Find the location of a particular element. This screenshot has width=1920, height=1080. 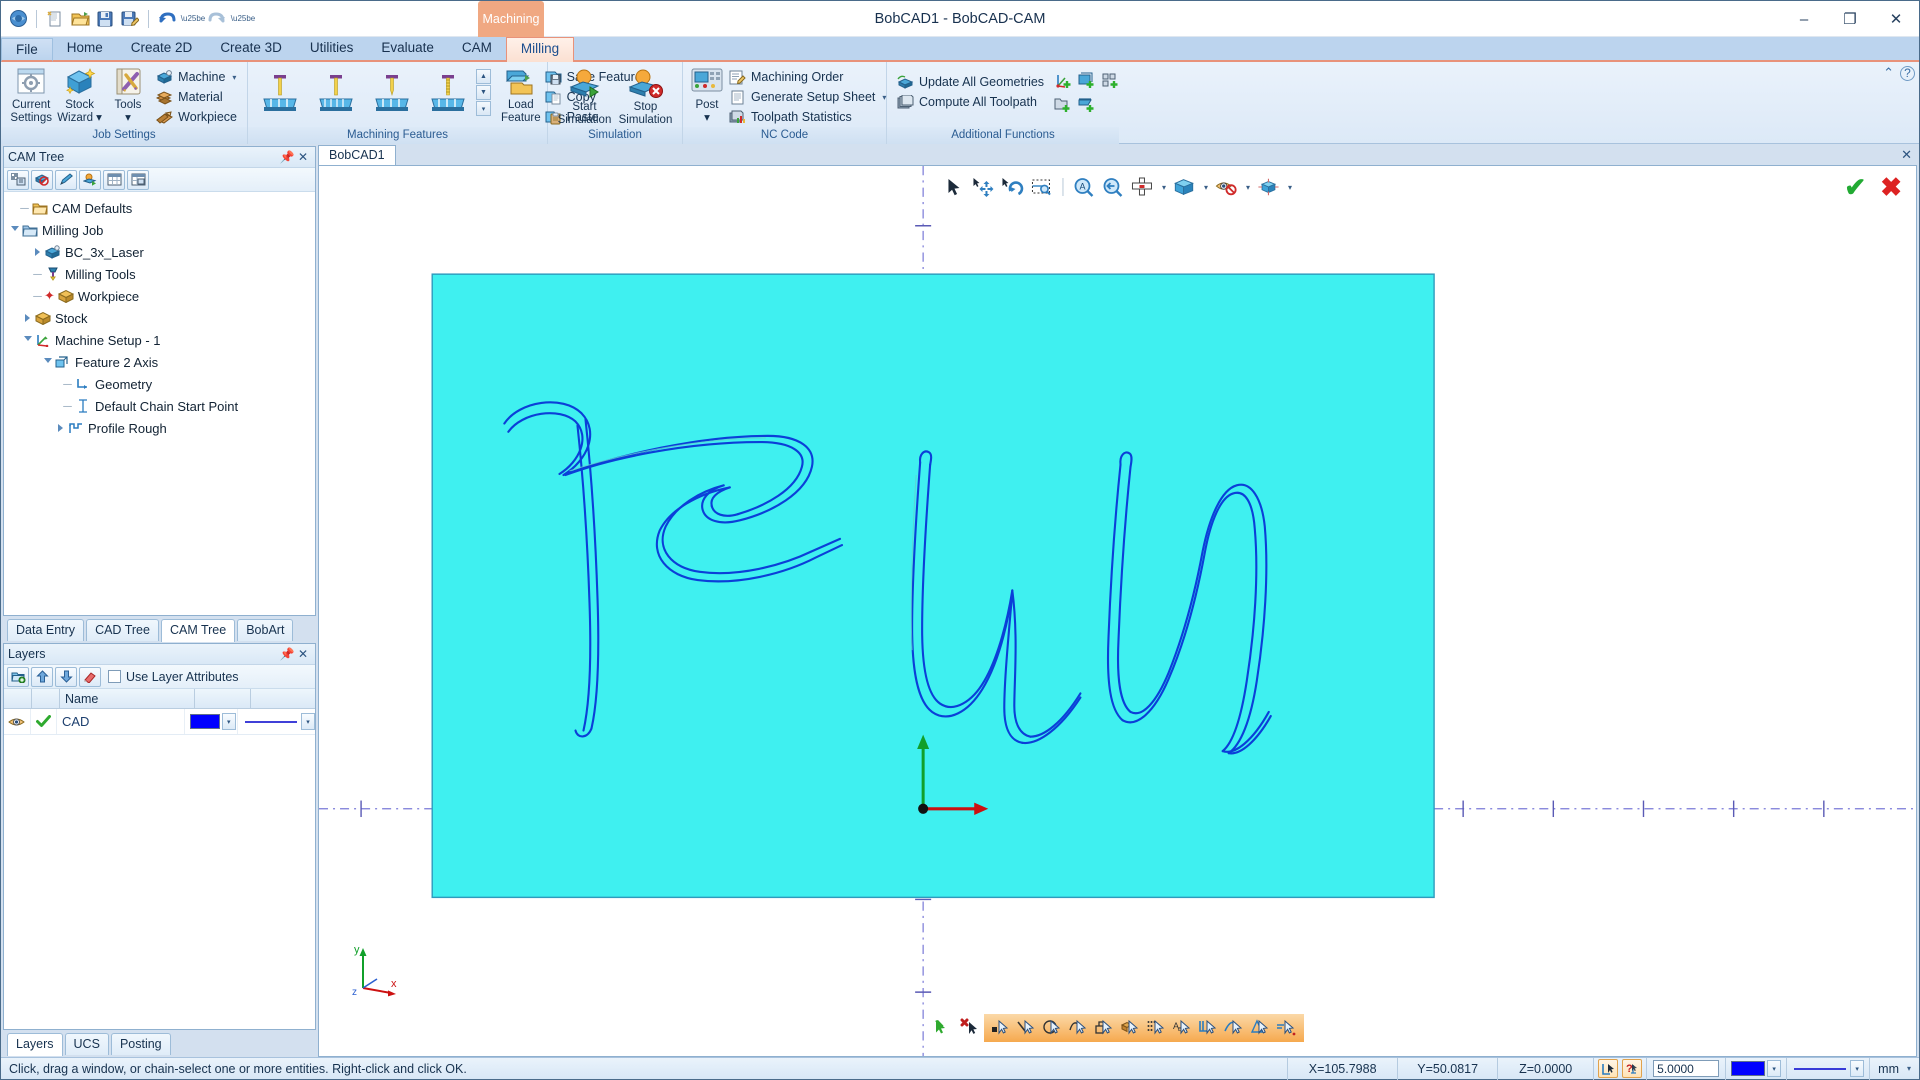

cancel-x-icon: ✖ is located at coordinates (1891, 187).